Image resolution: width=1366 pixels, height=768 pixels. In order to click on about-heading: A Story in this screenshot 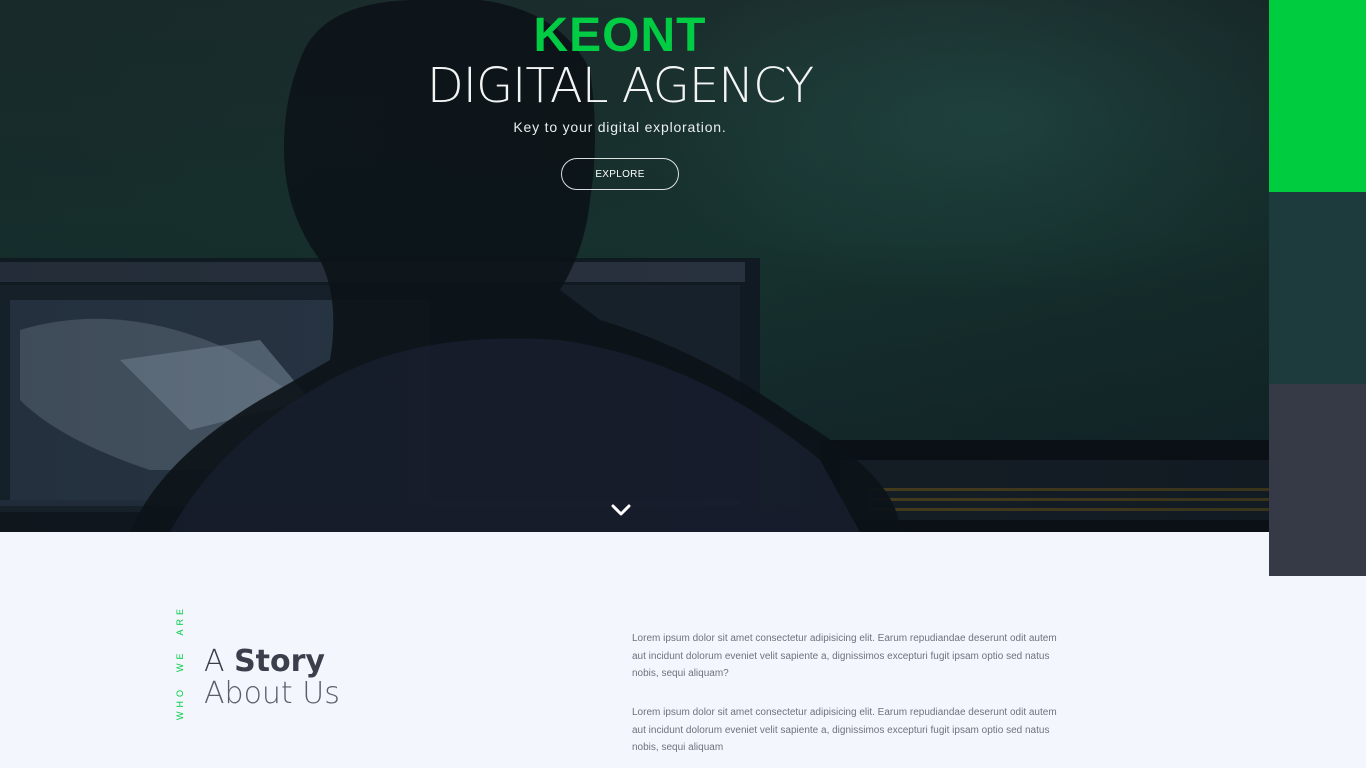, I will do `click(264, 661)`.